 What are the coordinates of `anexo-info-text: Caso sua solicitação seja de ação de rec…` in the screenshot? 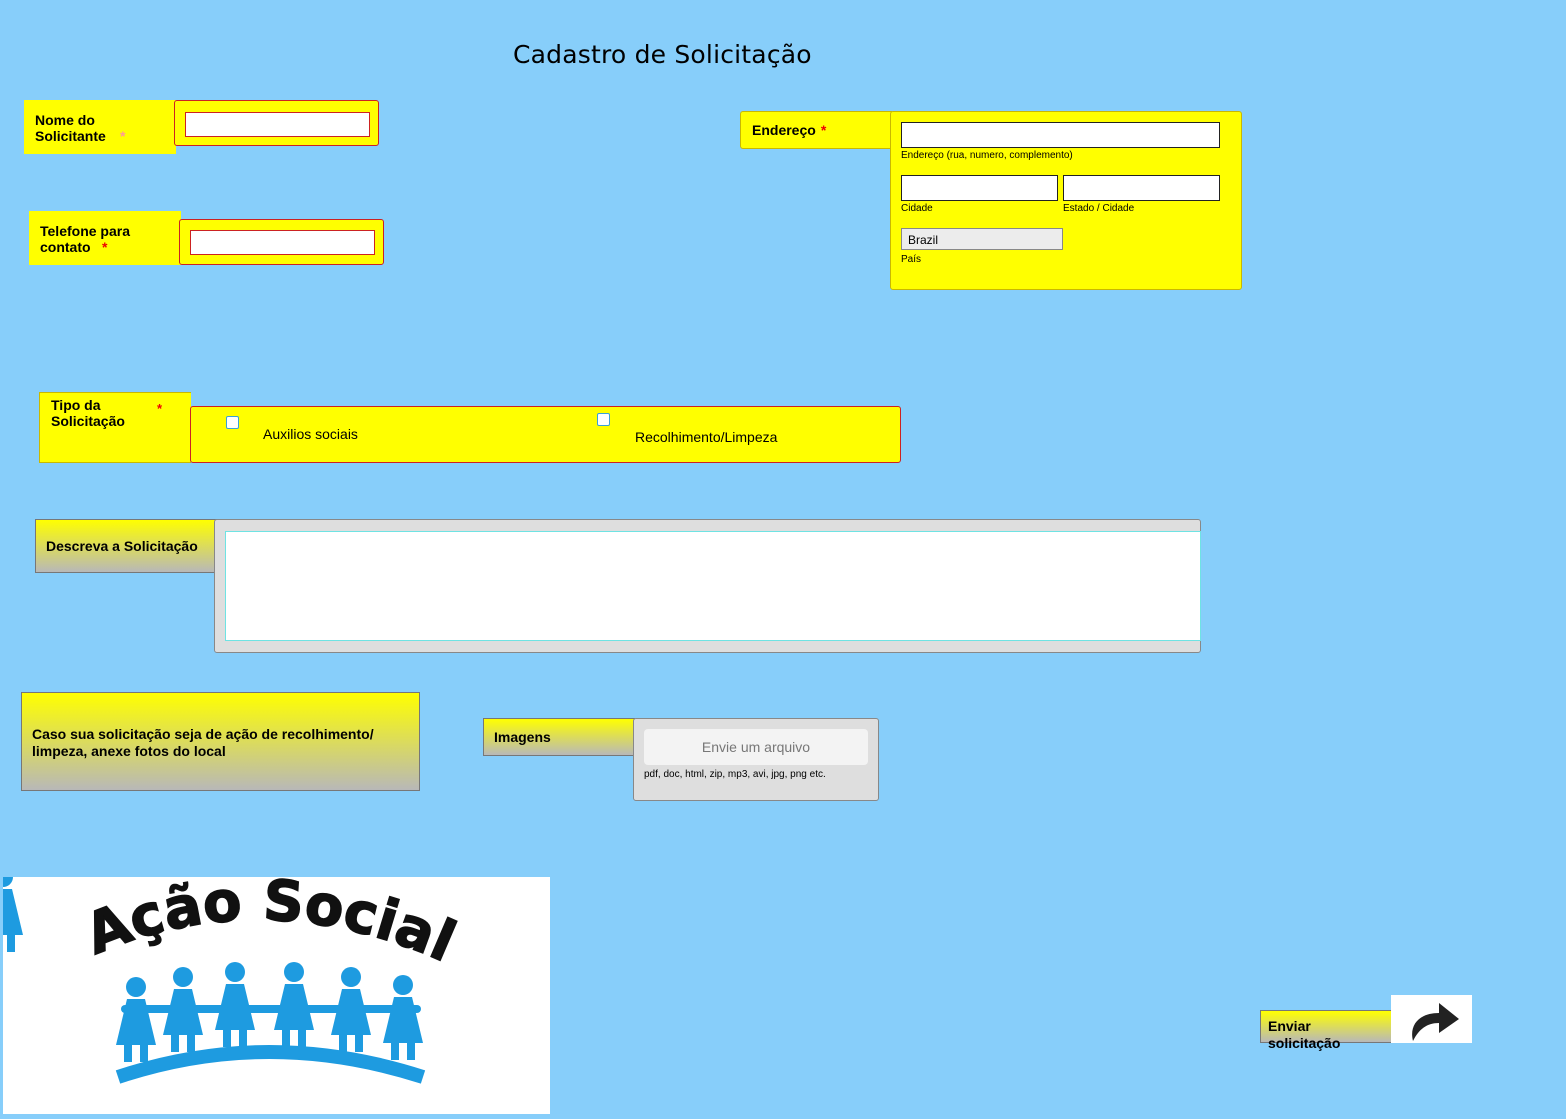 It's located at (220, 741).